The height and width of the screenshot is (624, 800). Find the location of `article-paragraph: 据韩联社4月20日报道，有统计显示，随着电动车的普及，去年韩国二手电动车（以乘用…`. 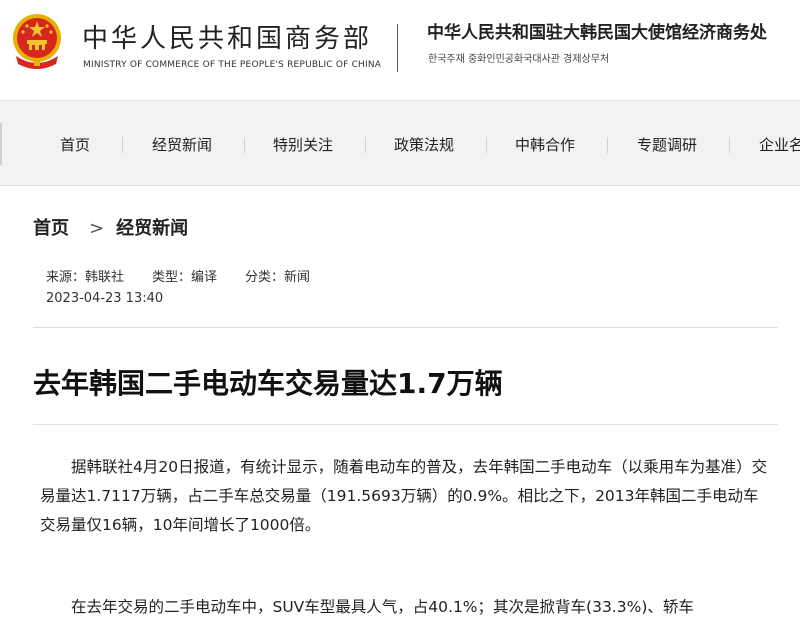

article-paragraph: 据韩联社4月20日报道，有统计显示，随着电动车的普及，去年韩国二手电动车（以乘用… is located at coordinates (404, 496).